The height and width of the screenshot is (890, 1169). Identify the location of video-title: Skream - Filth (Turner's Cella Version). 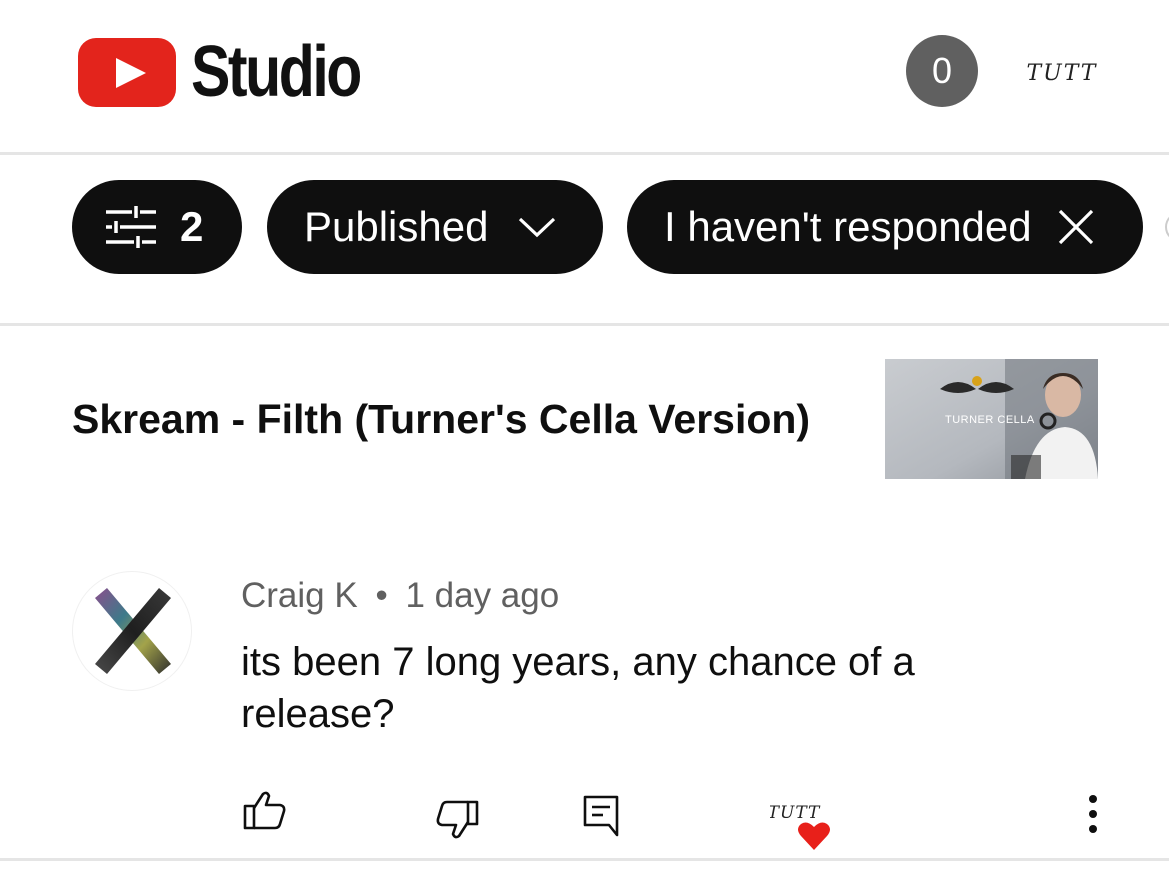
(441, 419).